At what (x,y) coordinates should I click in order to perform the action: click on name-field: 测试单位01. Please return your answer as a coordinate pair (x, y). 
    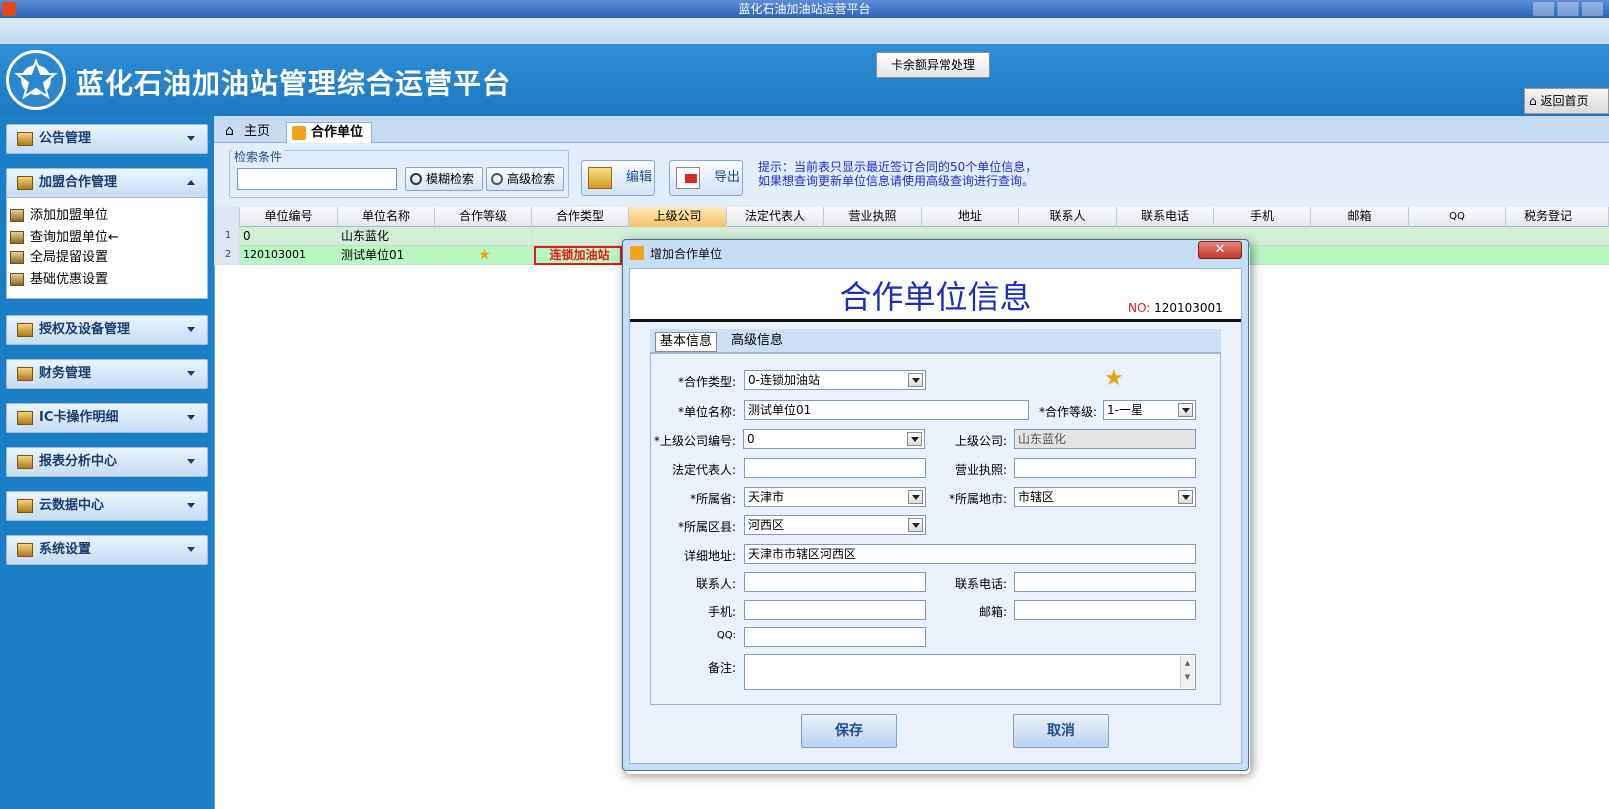
    Looking at the image, I should click on (886, 410).